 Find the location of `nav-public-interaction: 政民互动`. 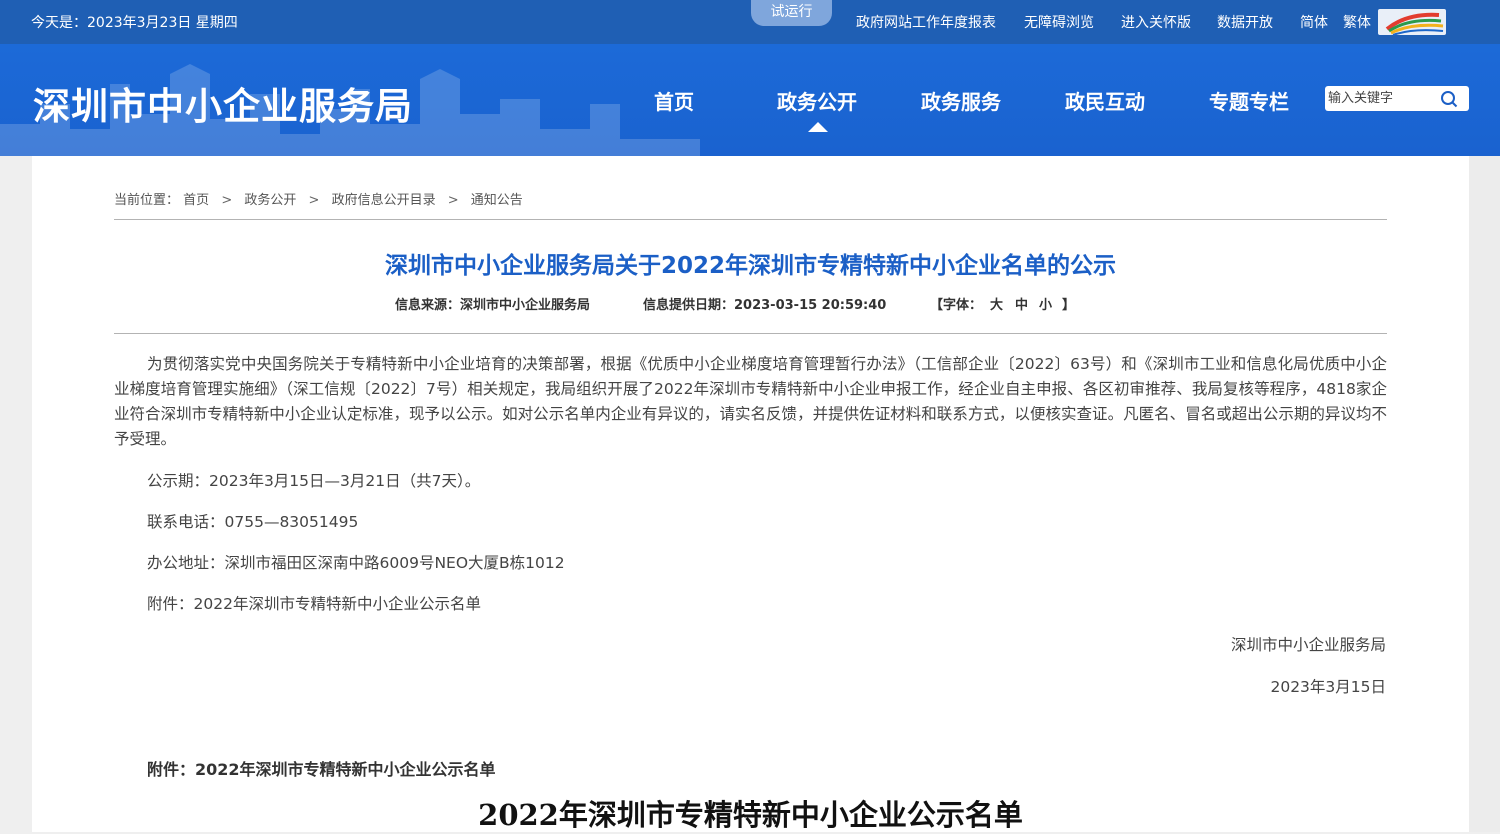

nav-public-interaction: 政民互动 is located at coordinates (1105, 100).